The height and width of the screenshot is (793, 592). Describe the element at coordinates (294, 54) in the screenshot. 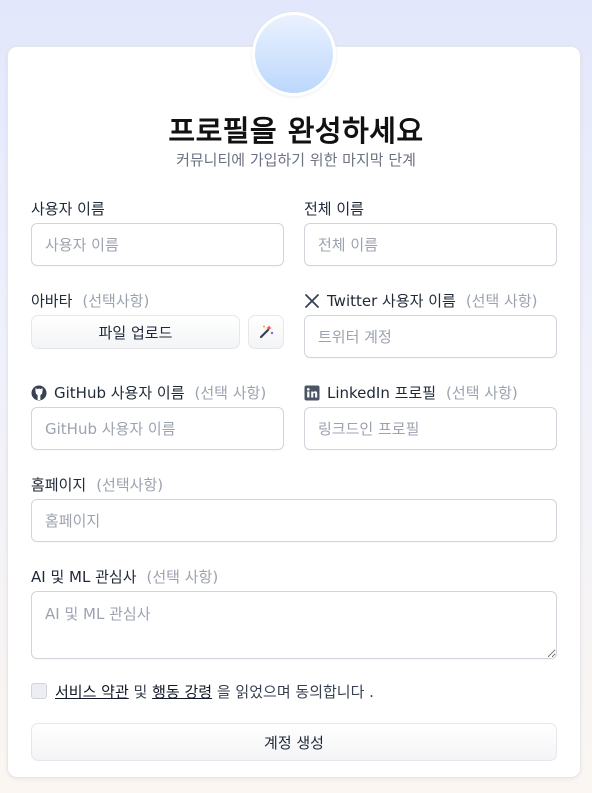

I see `avatar-placeholder` at that location.